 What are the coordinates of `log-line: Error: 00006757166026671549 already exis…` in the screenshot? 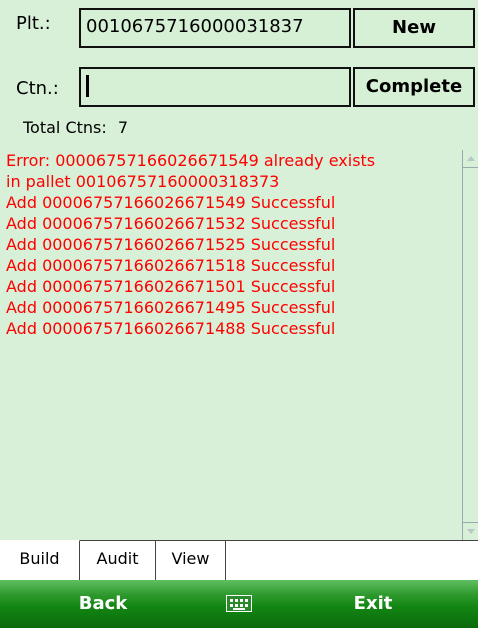 It's located at (191, 160).